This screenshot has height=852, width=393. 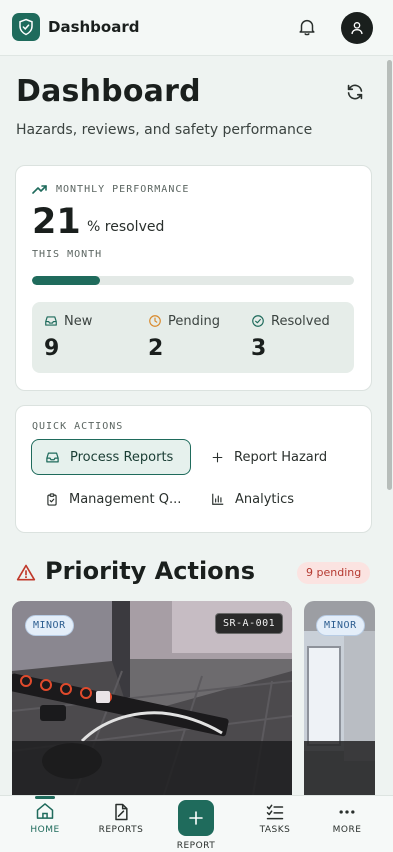 I want to click on app-title: Dashboard, so click(x=94, y=27).